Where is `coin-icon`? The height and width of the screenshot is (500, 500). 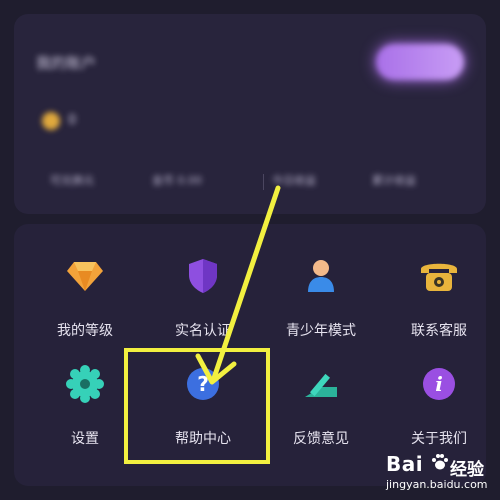
coin-icon is located at coordinates (51, 121).